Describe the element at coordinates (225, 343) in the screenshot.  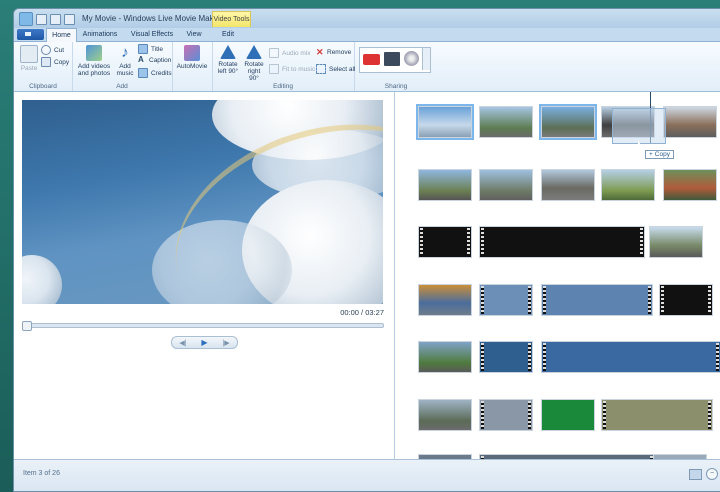
I see `next-frame-icon: |▶` at that location.